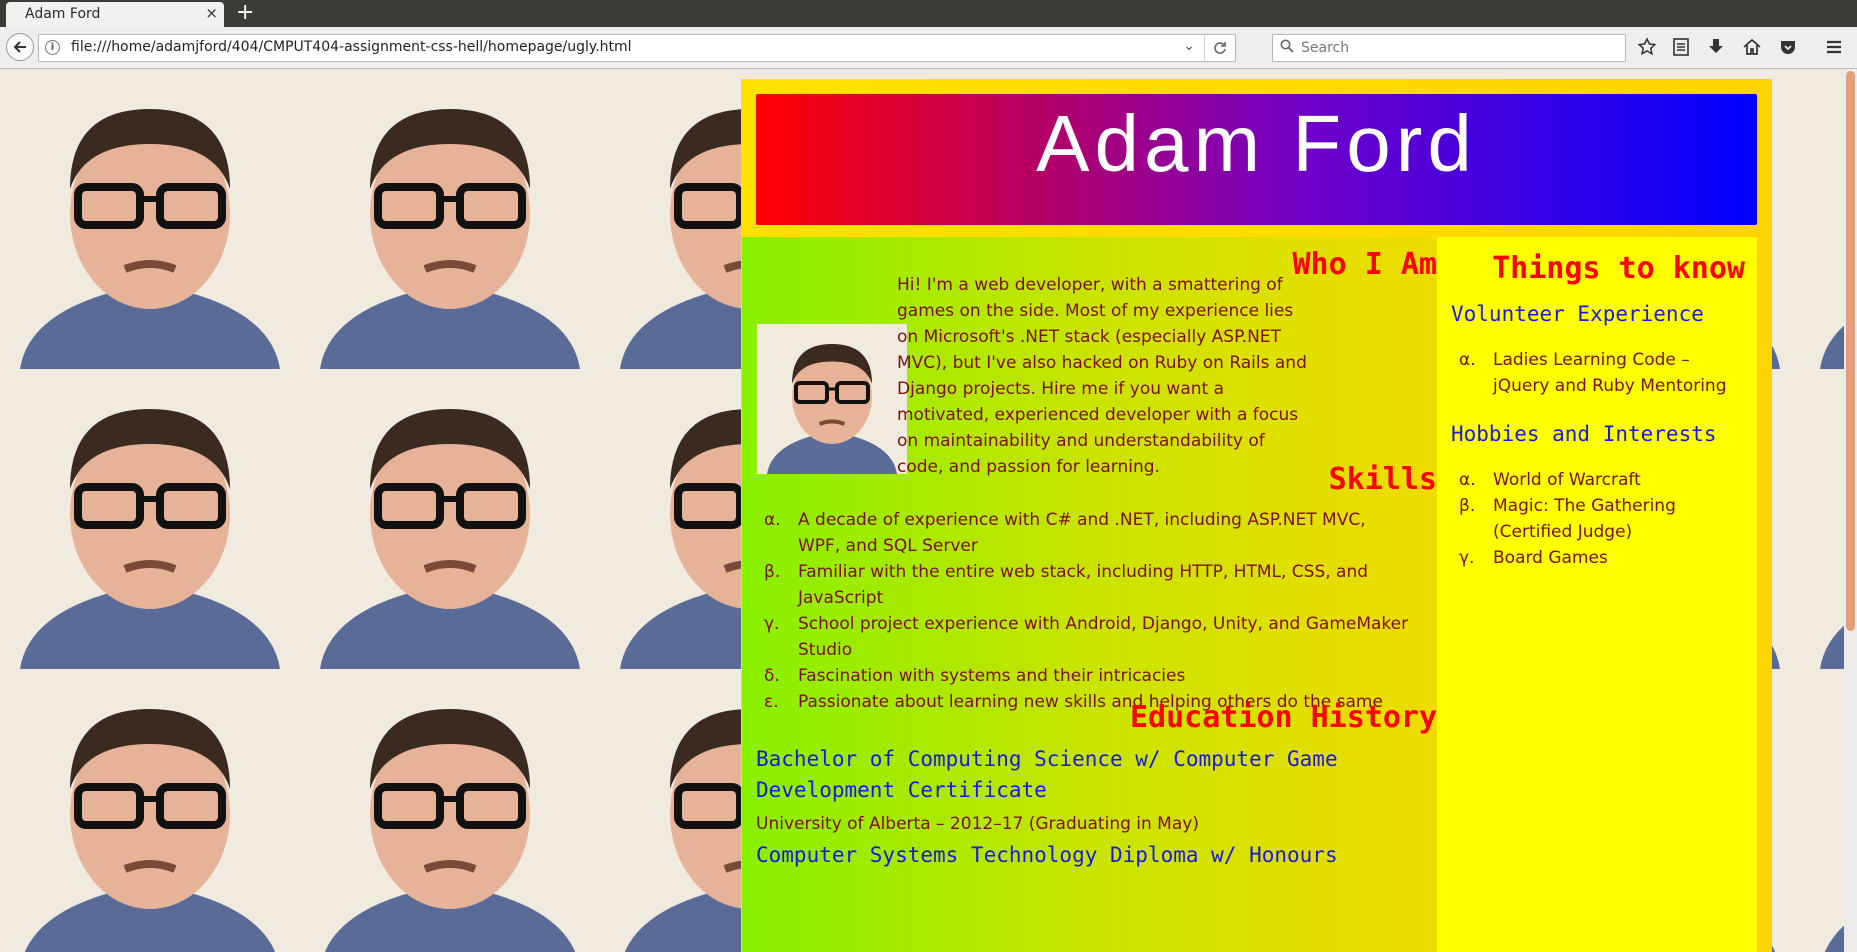 This screenshot has height=952, width=1857. I want to click on tab-title: Adam Ford, so click(63, 14).